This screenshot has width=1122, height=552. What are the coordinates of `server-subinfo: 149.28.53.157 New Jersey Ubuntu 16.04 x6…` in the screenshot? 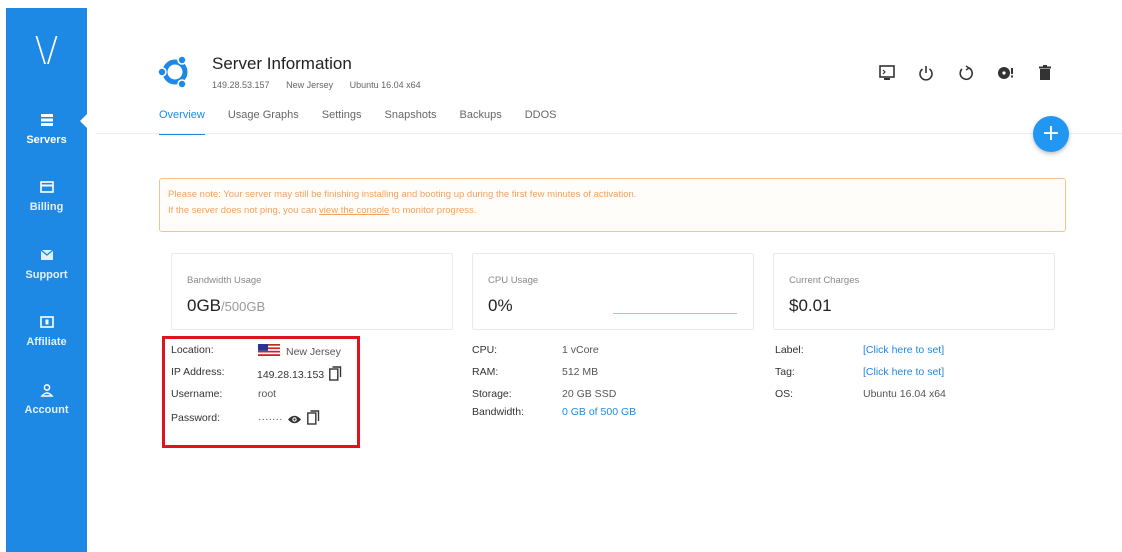 It's located at (323, 85).